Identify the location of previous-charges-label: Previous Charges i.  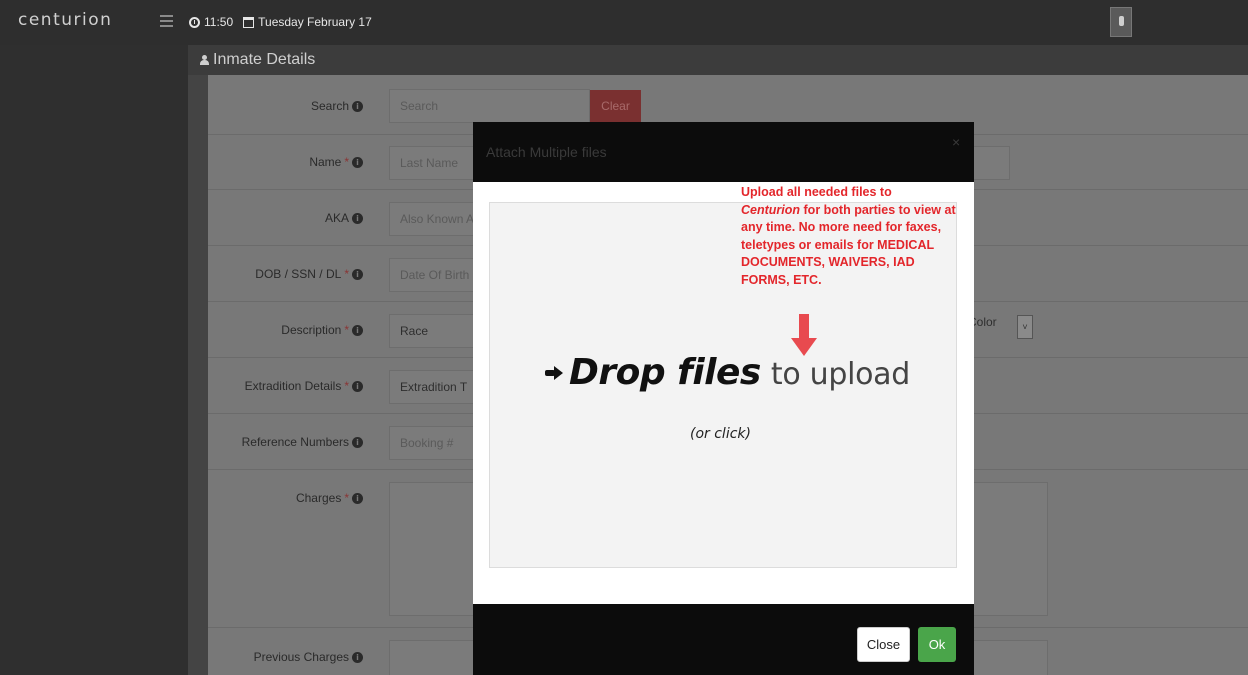
(280, 657).